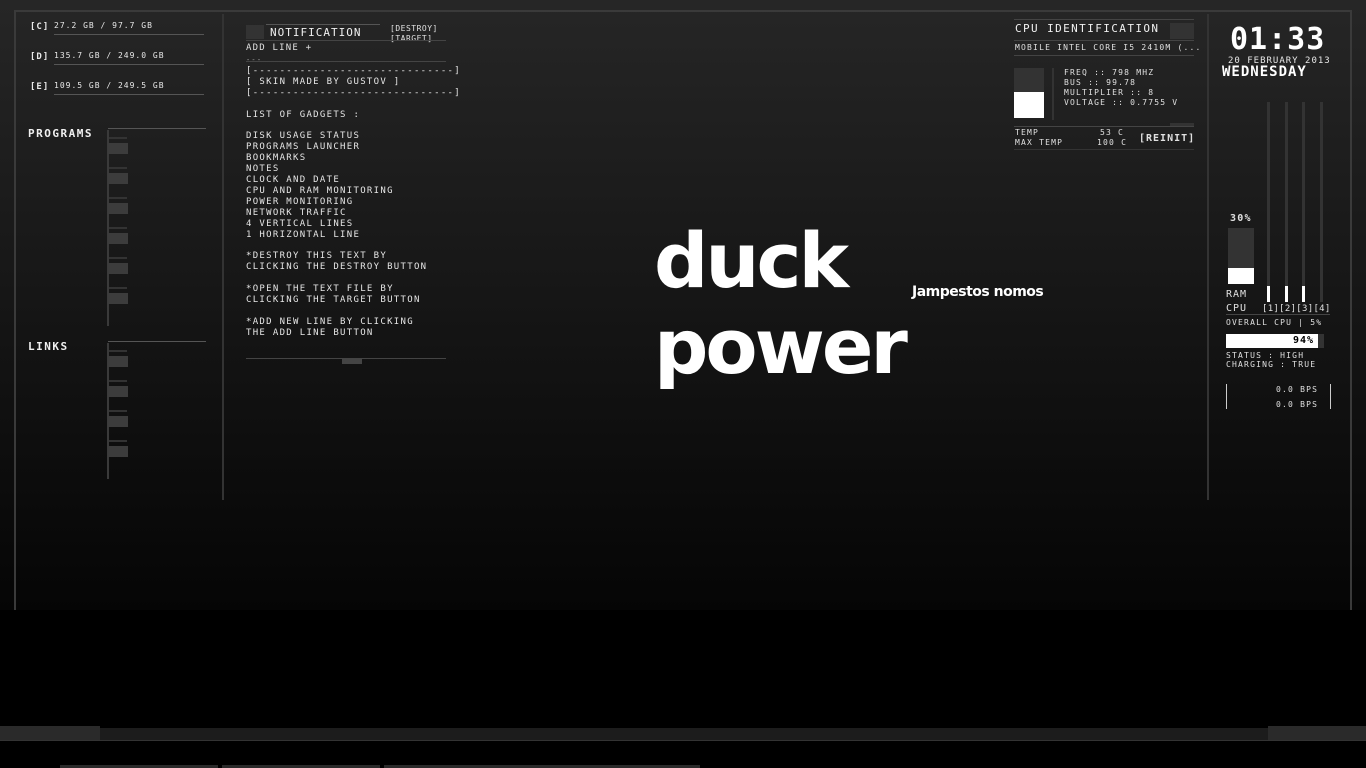 The width and height of the screenshot is (1366, 768). I want to click on max-temp-label: MAX TEMP, so click(1039, 142).